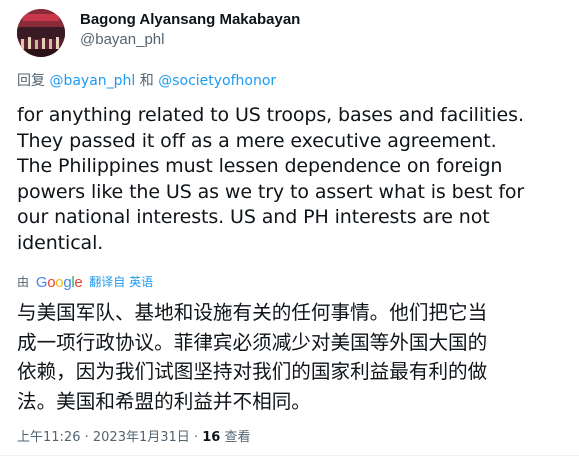 Image resolution: width=579 pixels, height=456 pixels. I want to click on tweet-text-line: identical., so click(60, 242).